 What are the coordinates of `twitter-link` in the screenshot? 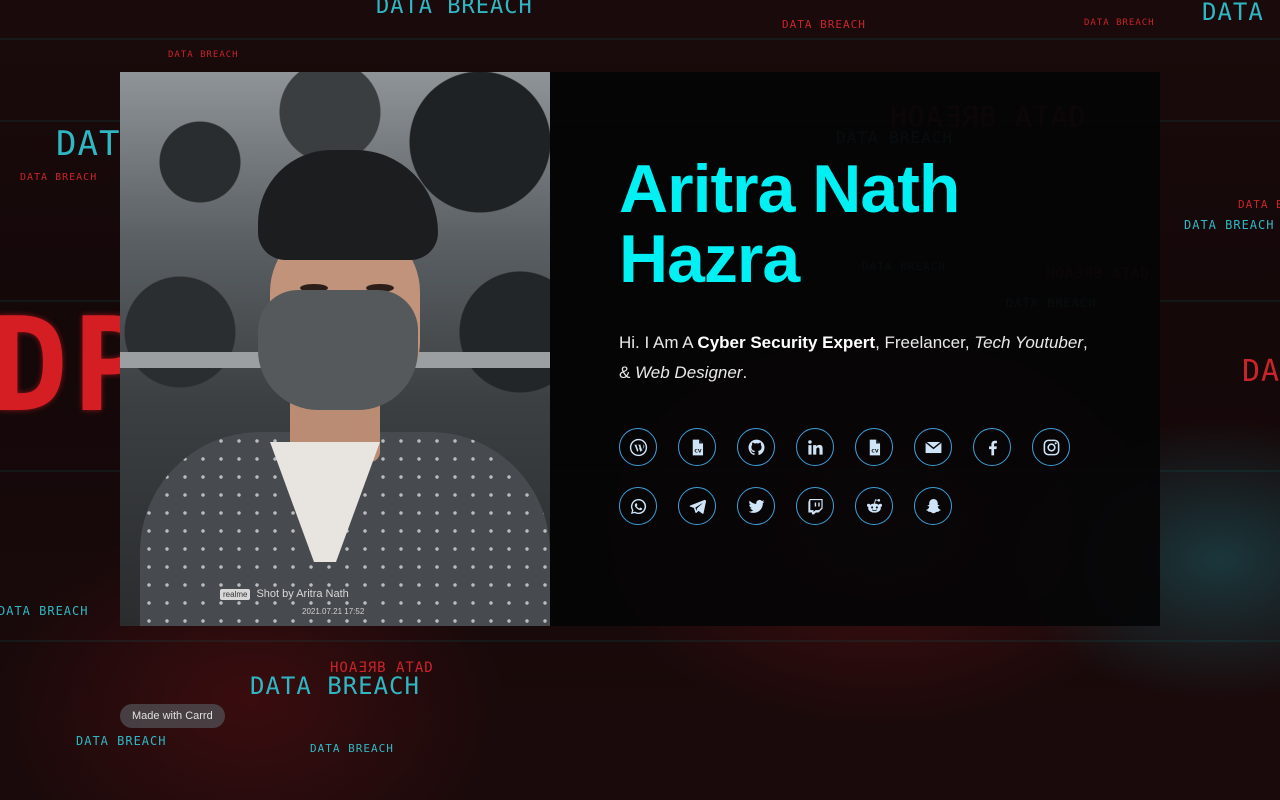 It's located at (756, 506).